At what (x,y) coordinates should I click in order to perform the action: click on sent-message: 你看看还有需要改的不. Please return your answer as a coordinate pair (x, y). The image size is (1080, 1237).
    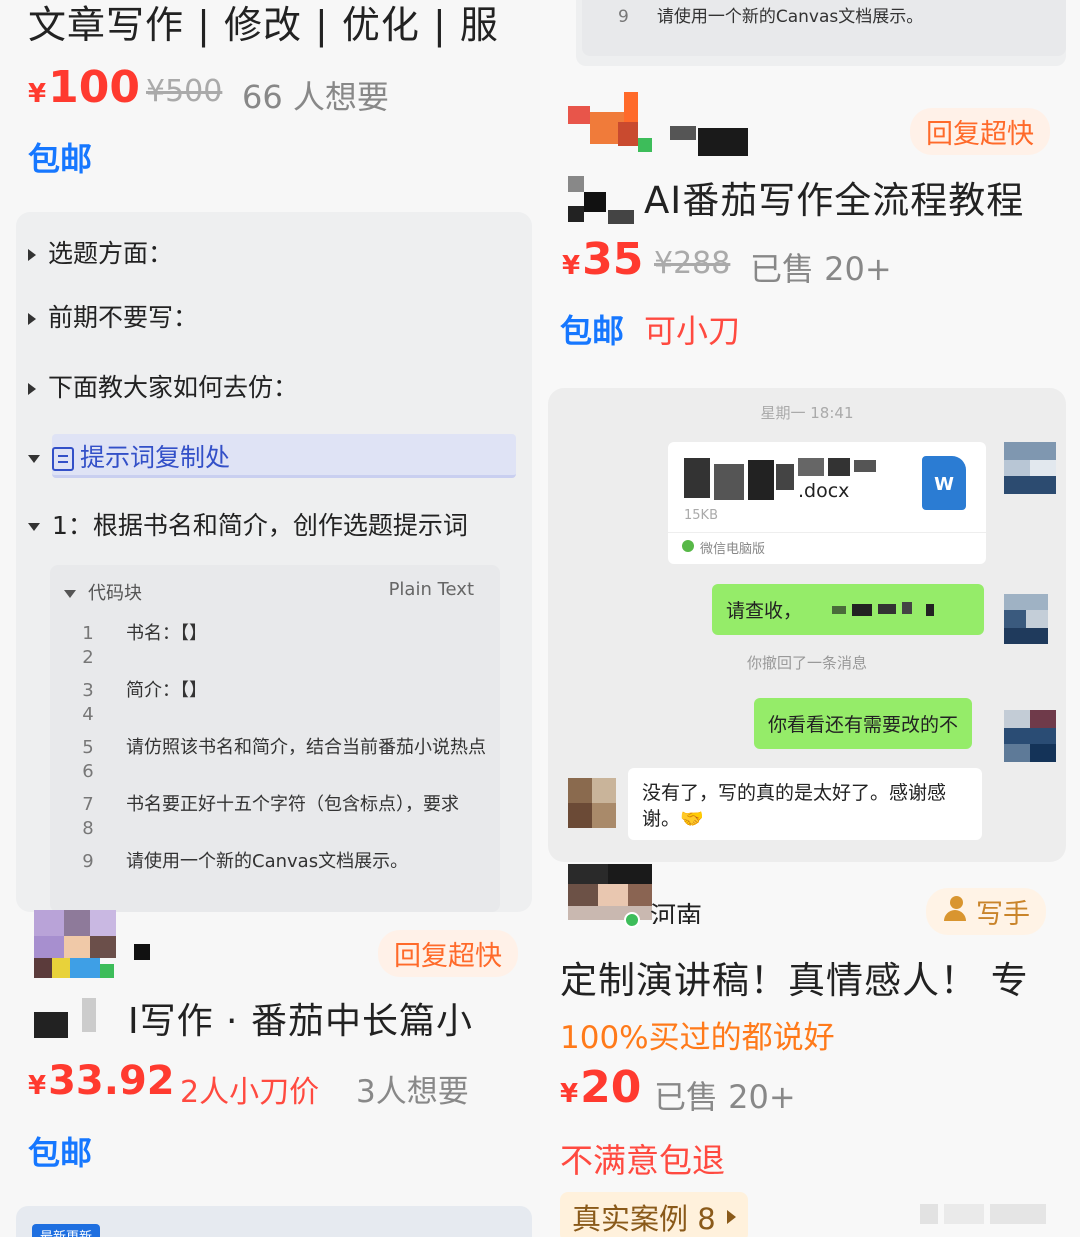
    Looking at the image, I should click on (863, 723).